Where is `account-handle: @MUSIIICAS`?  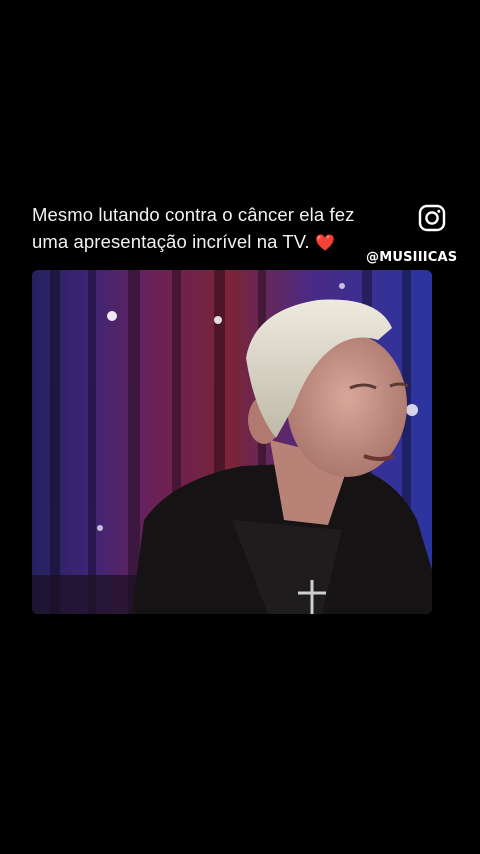 account-handle: @MUSIIICAS is located at coordinates (412, 257).